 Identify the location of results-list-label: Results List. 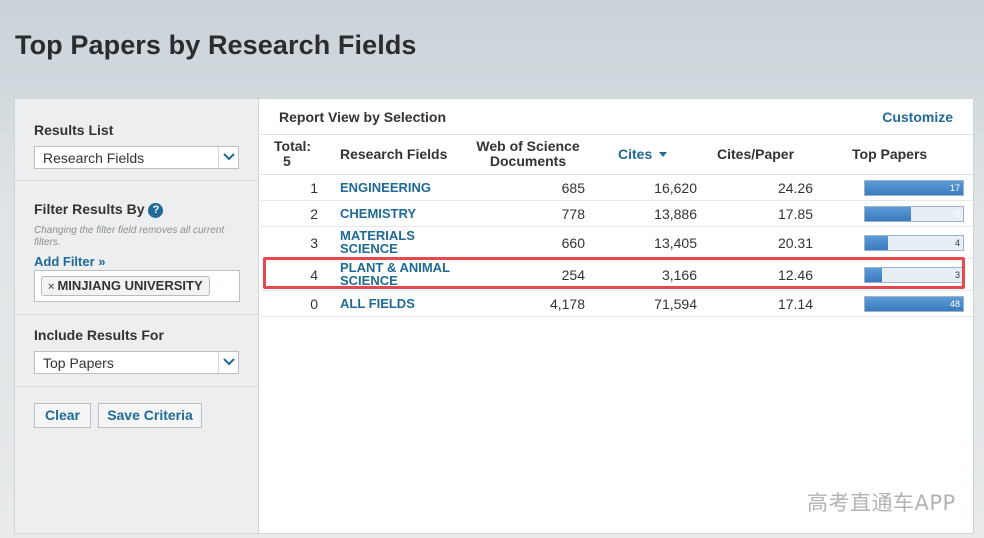
(74, 130).